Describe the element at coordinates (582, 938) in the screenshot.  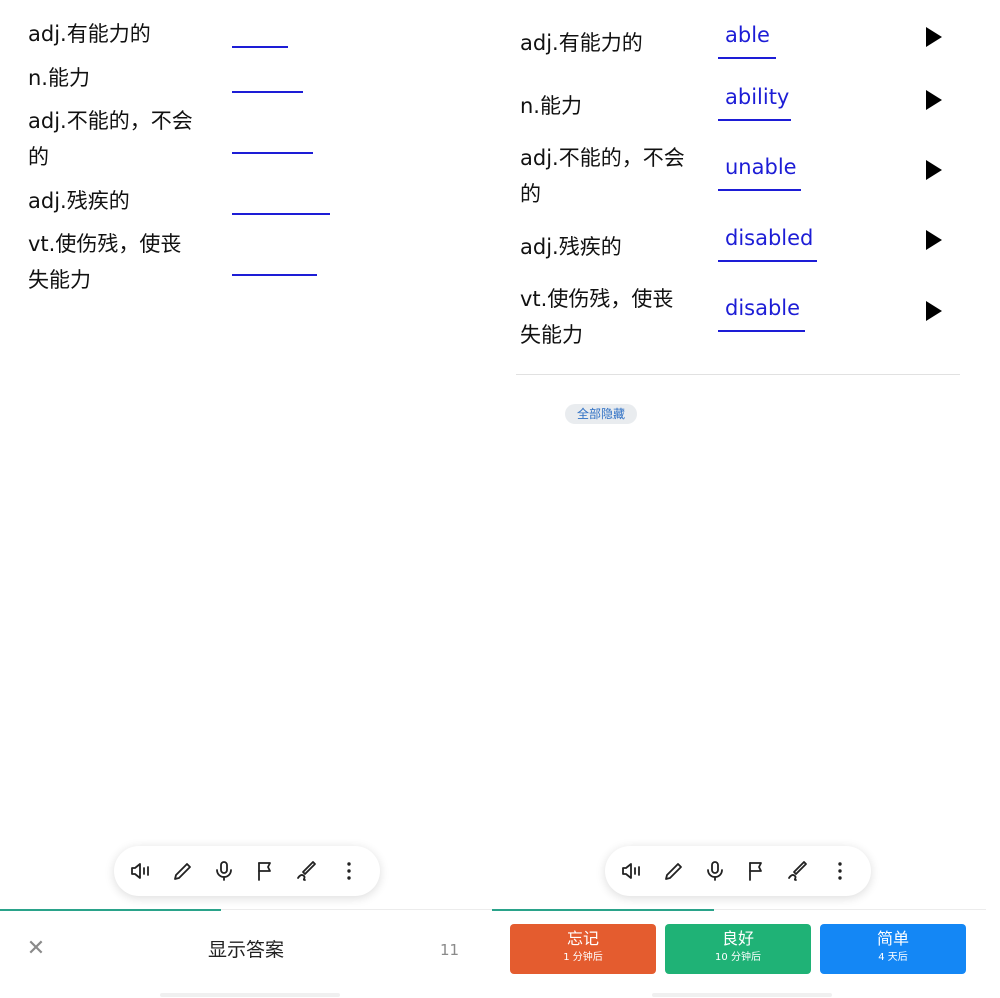
I see `forget-label: 忘记` at that location.